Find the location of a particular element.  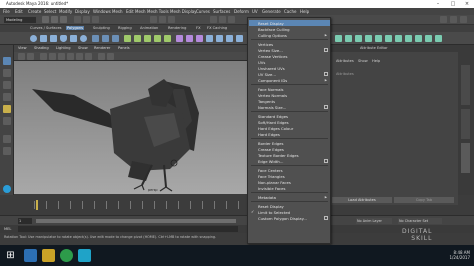

snap-curve-icon is located at coordinates (162, 19).